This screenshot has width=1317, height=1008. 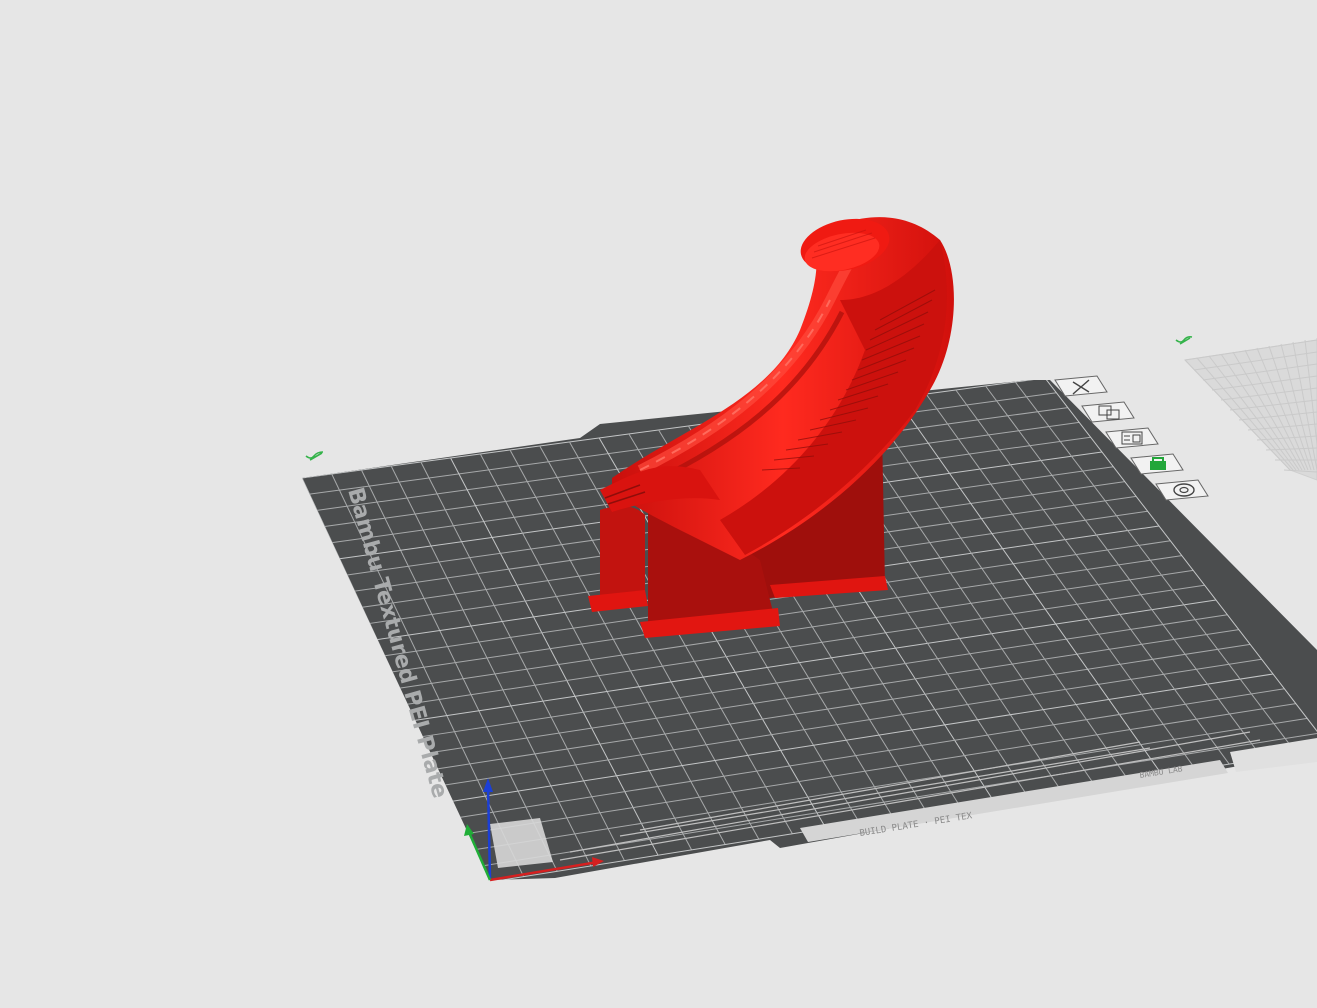 What do you see at coordinates (1081, 386) in the screenshot?
I see `close-plate-button` at bounding box center [1081, 386].